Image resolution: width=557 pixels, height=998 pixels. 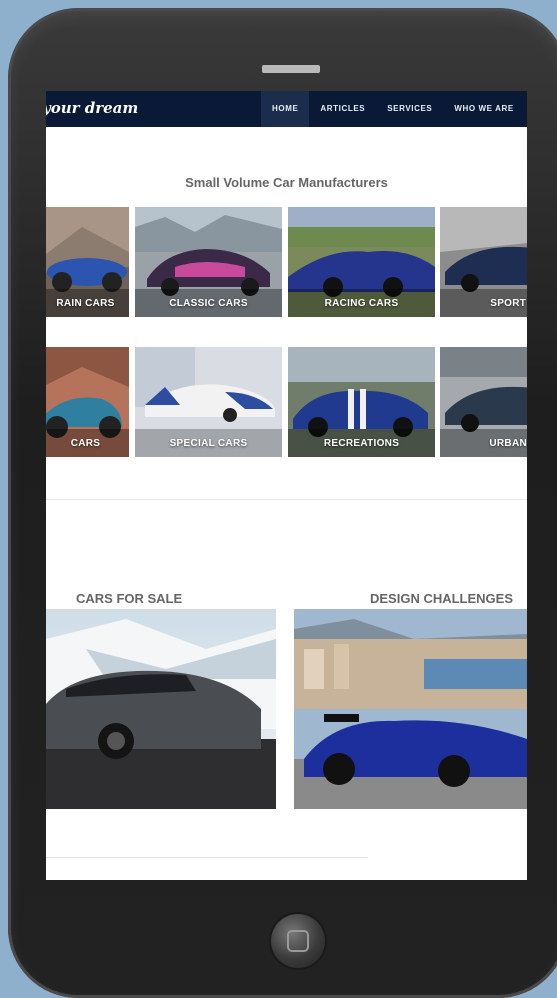 I want to click on manufacturers-title: Small Volume Car Manufacturers, so click(x=286, y=182).